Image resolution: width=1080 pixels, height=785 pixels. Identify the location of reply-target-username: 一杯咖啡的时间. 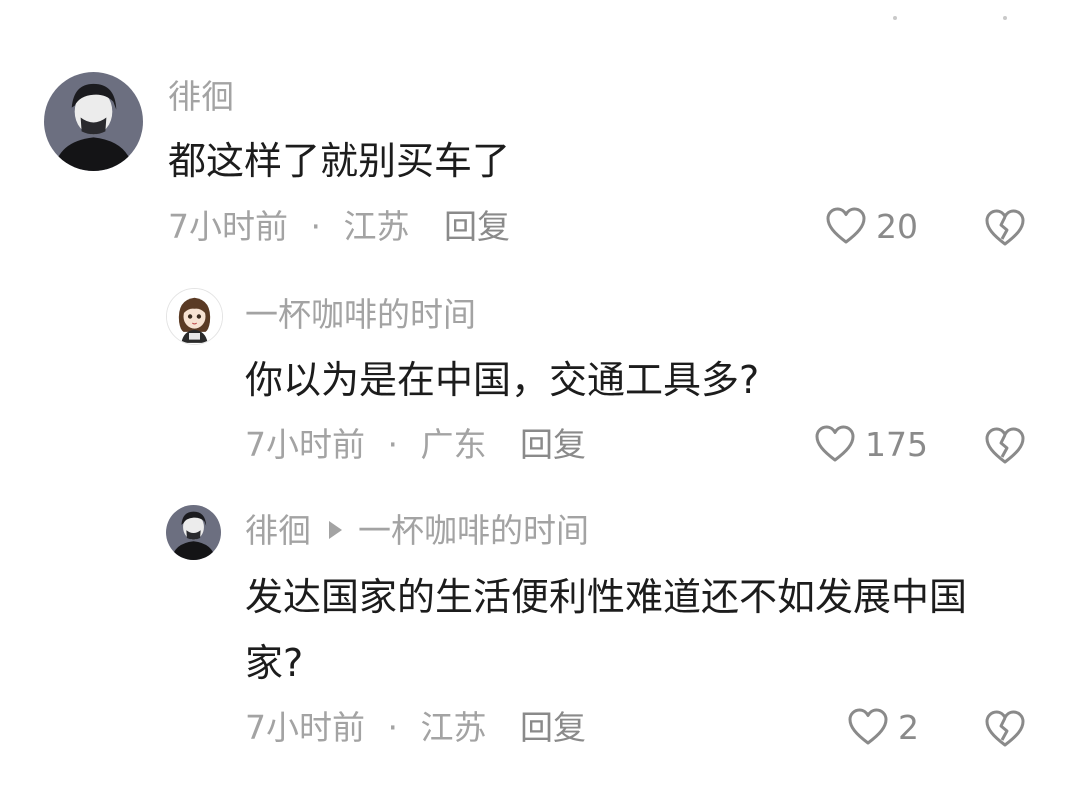
(473, 530).